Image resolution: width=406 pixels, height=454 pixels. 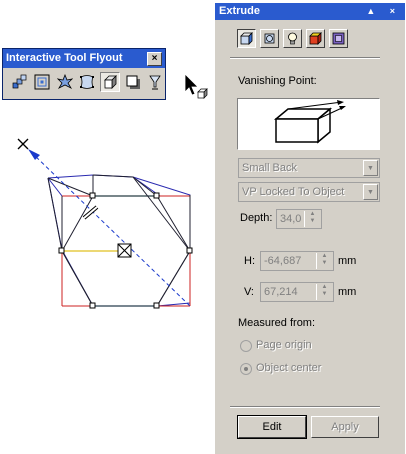 What do you see at coordinates (20, 82) in the screenshot?
I see `blend-tool-icon` at bounding box center [20, 82].